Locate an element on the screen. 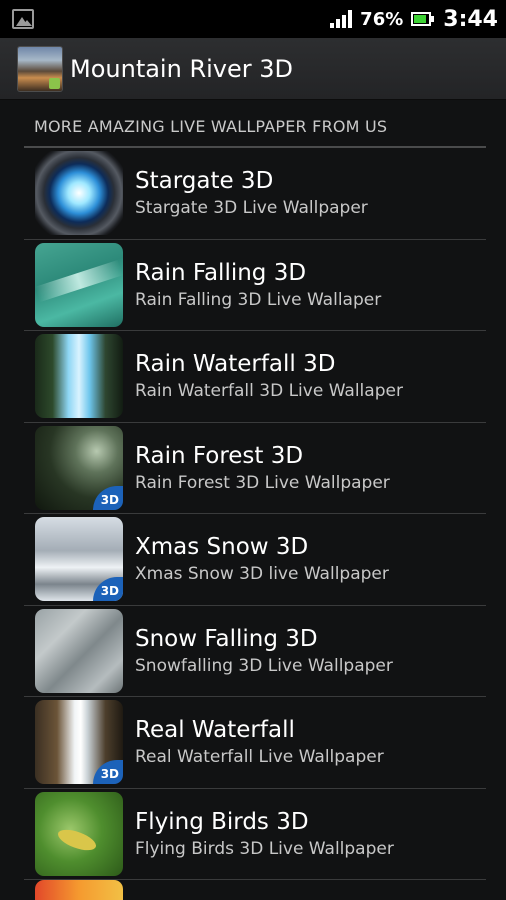  item-subtitle: Rain Forest 3D Live Wallpaper is located at coordinates (262, 482).